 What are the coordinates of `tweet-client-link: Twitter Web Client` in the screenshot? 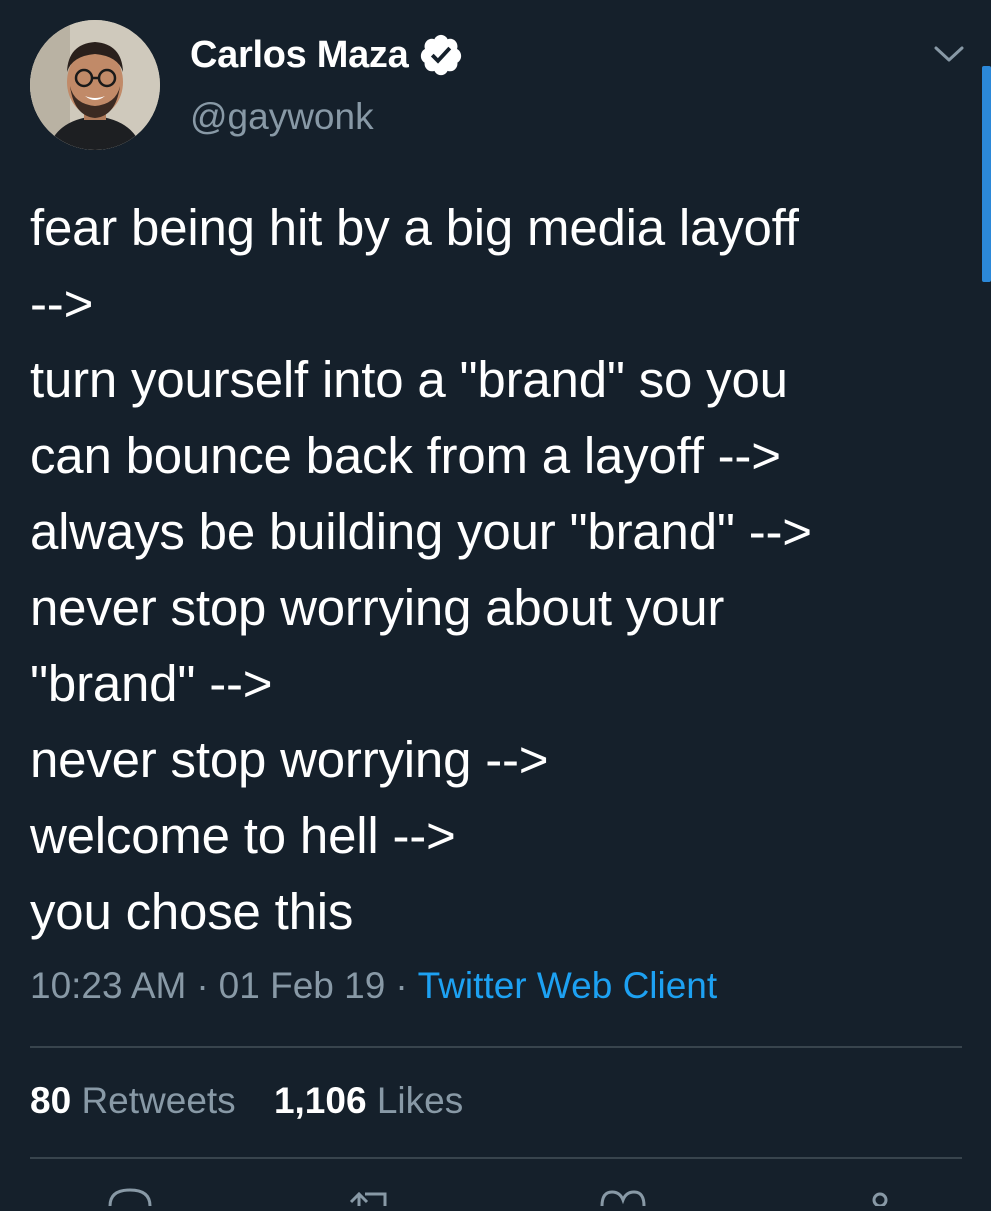 It's located at (568, 985).